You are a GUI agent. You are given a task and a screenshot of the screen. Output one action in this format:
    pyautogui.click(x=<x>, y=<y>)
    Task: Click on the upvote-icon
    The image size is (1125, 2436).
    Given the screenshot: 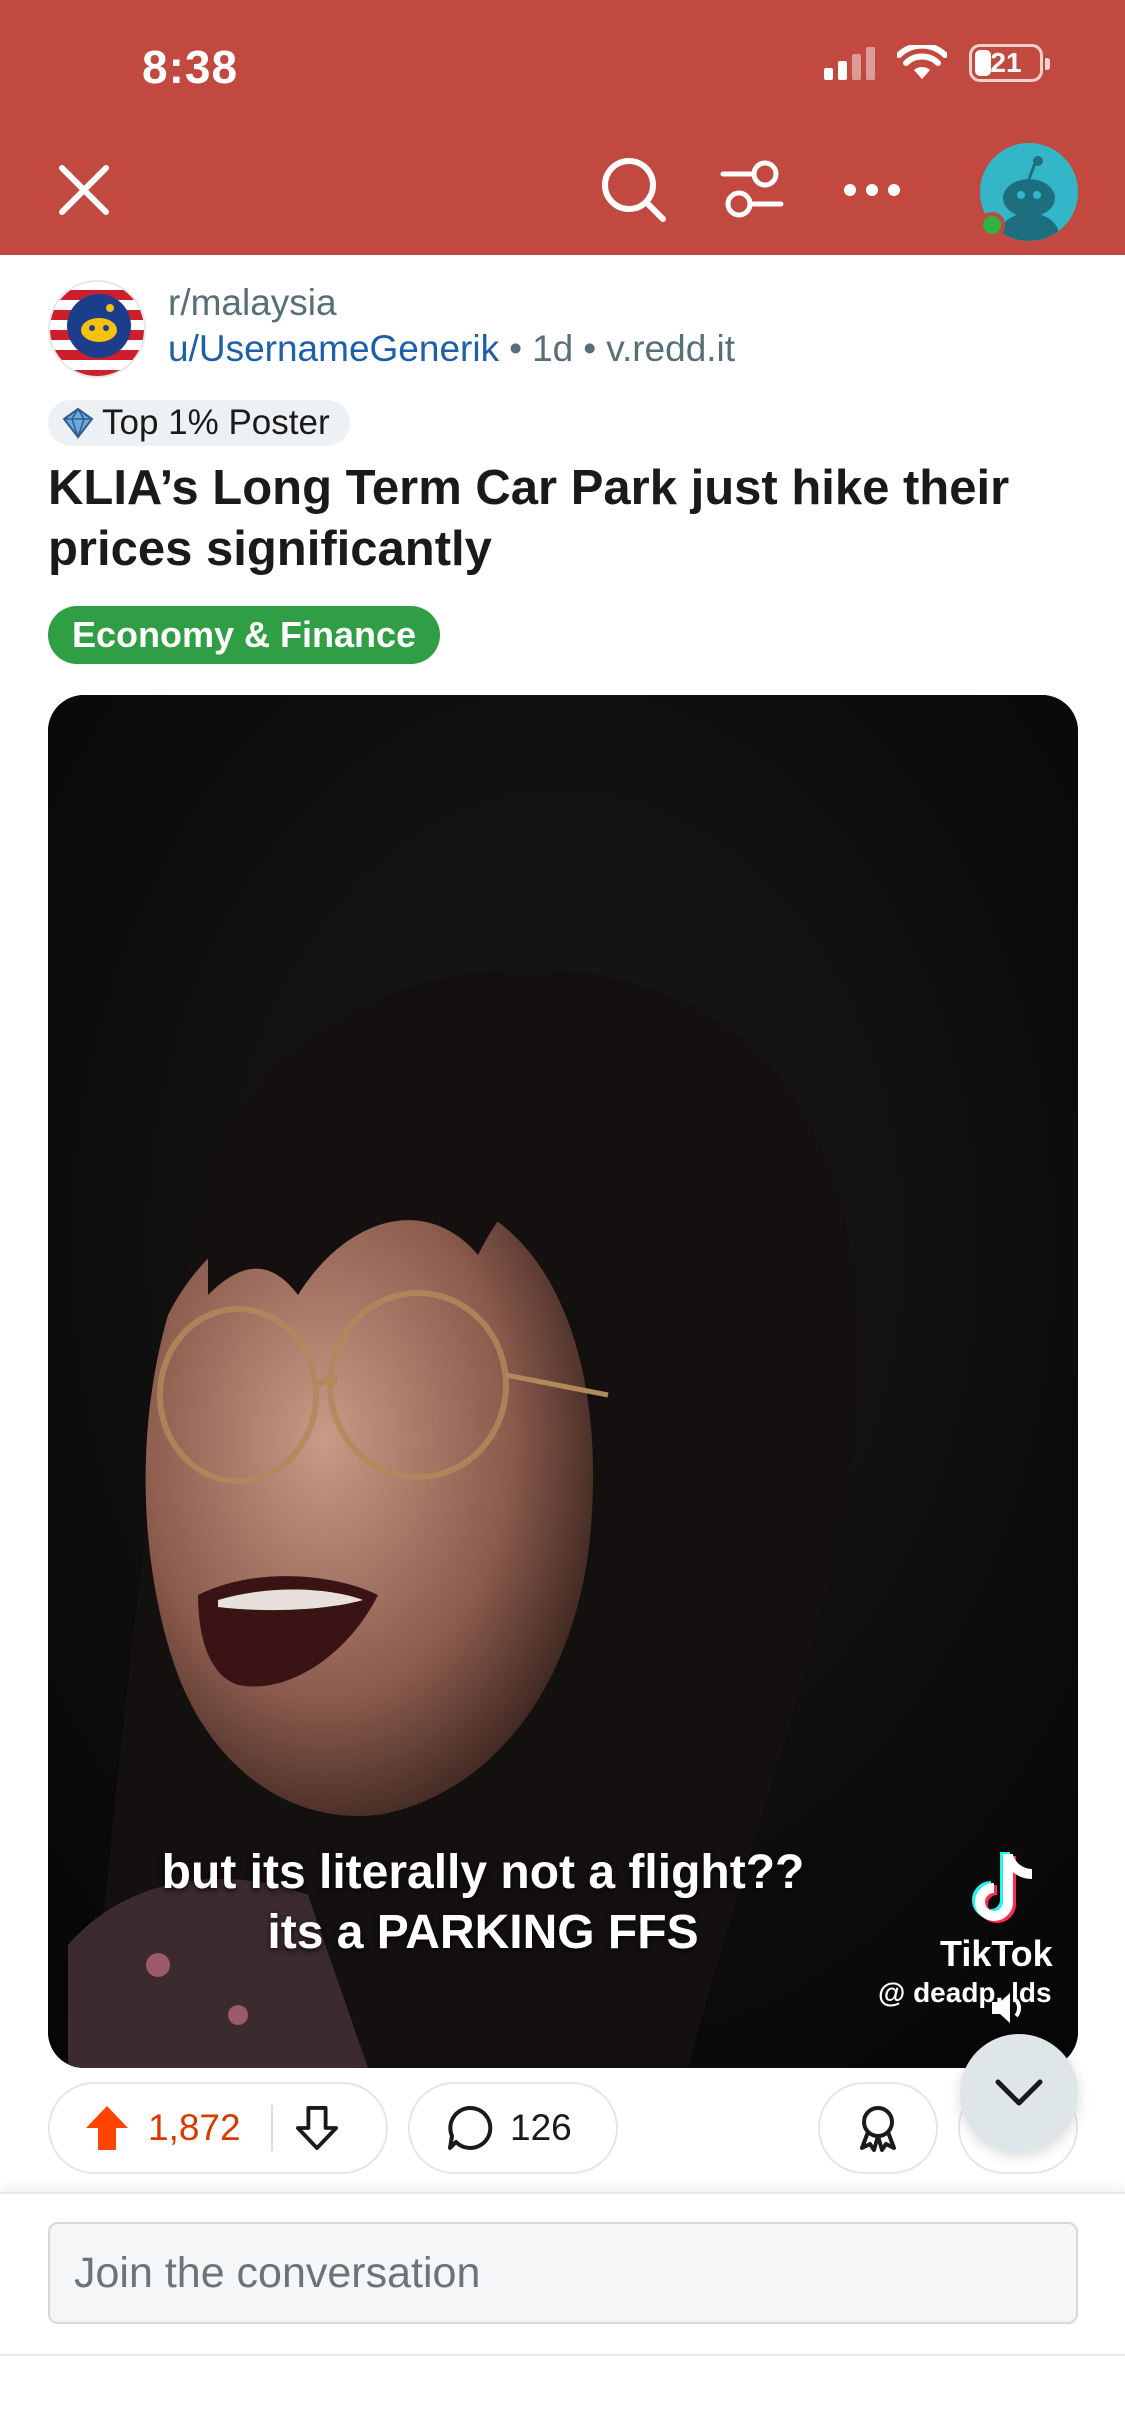 What is the action you would take?
    pyautogui.click(x=107, y=2128)
    